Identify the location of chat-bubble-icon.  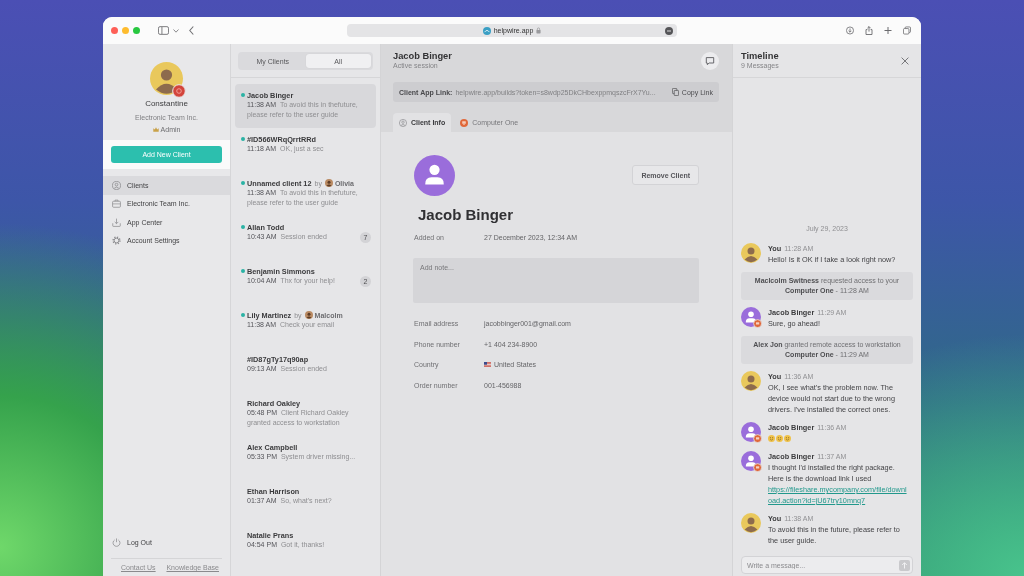
(710, 61).